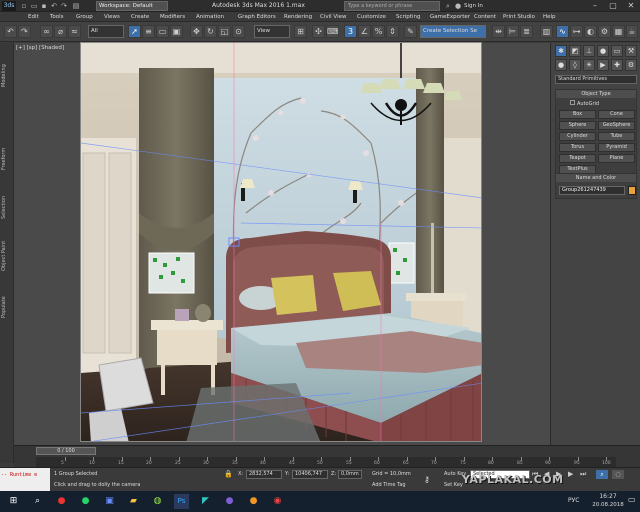  Describe the element at coordinates (228, 474) in the screenshot. I see `lock-icon: 🔒` at that location.